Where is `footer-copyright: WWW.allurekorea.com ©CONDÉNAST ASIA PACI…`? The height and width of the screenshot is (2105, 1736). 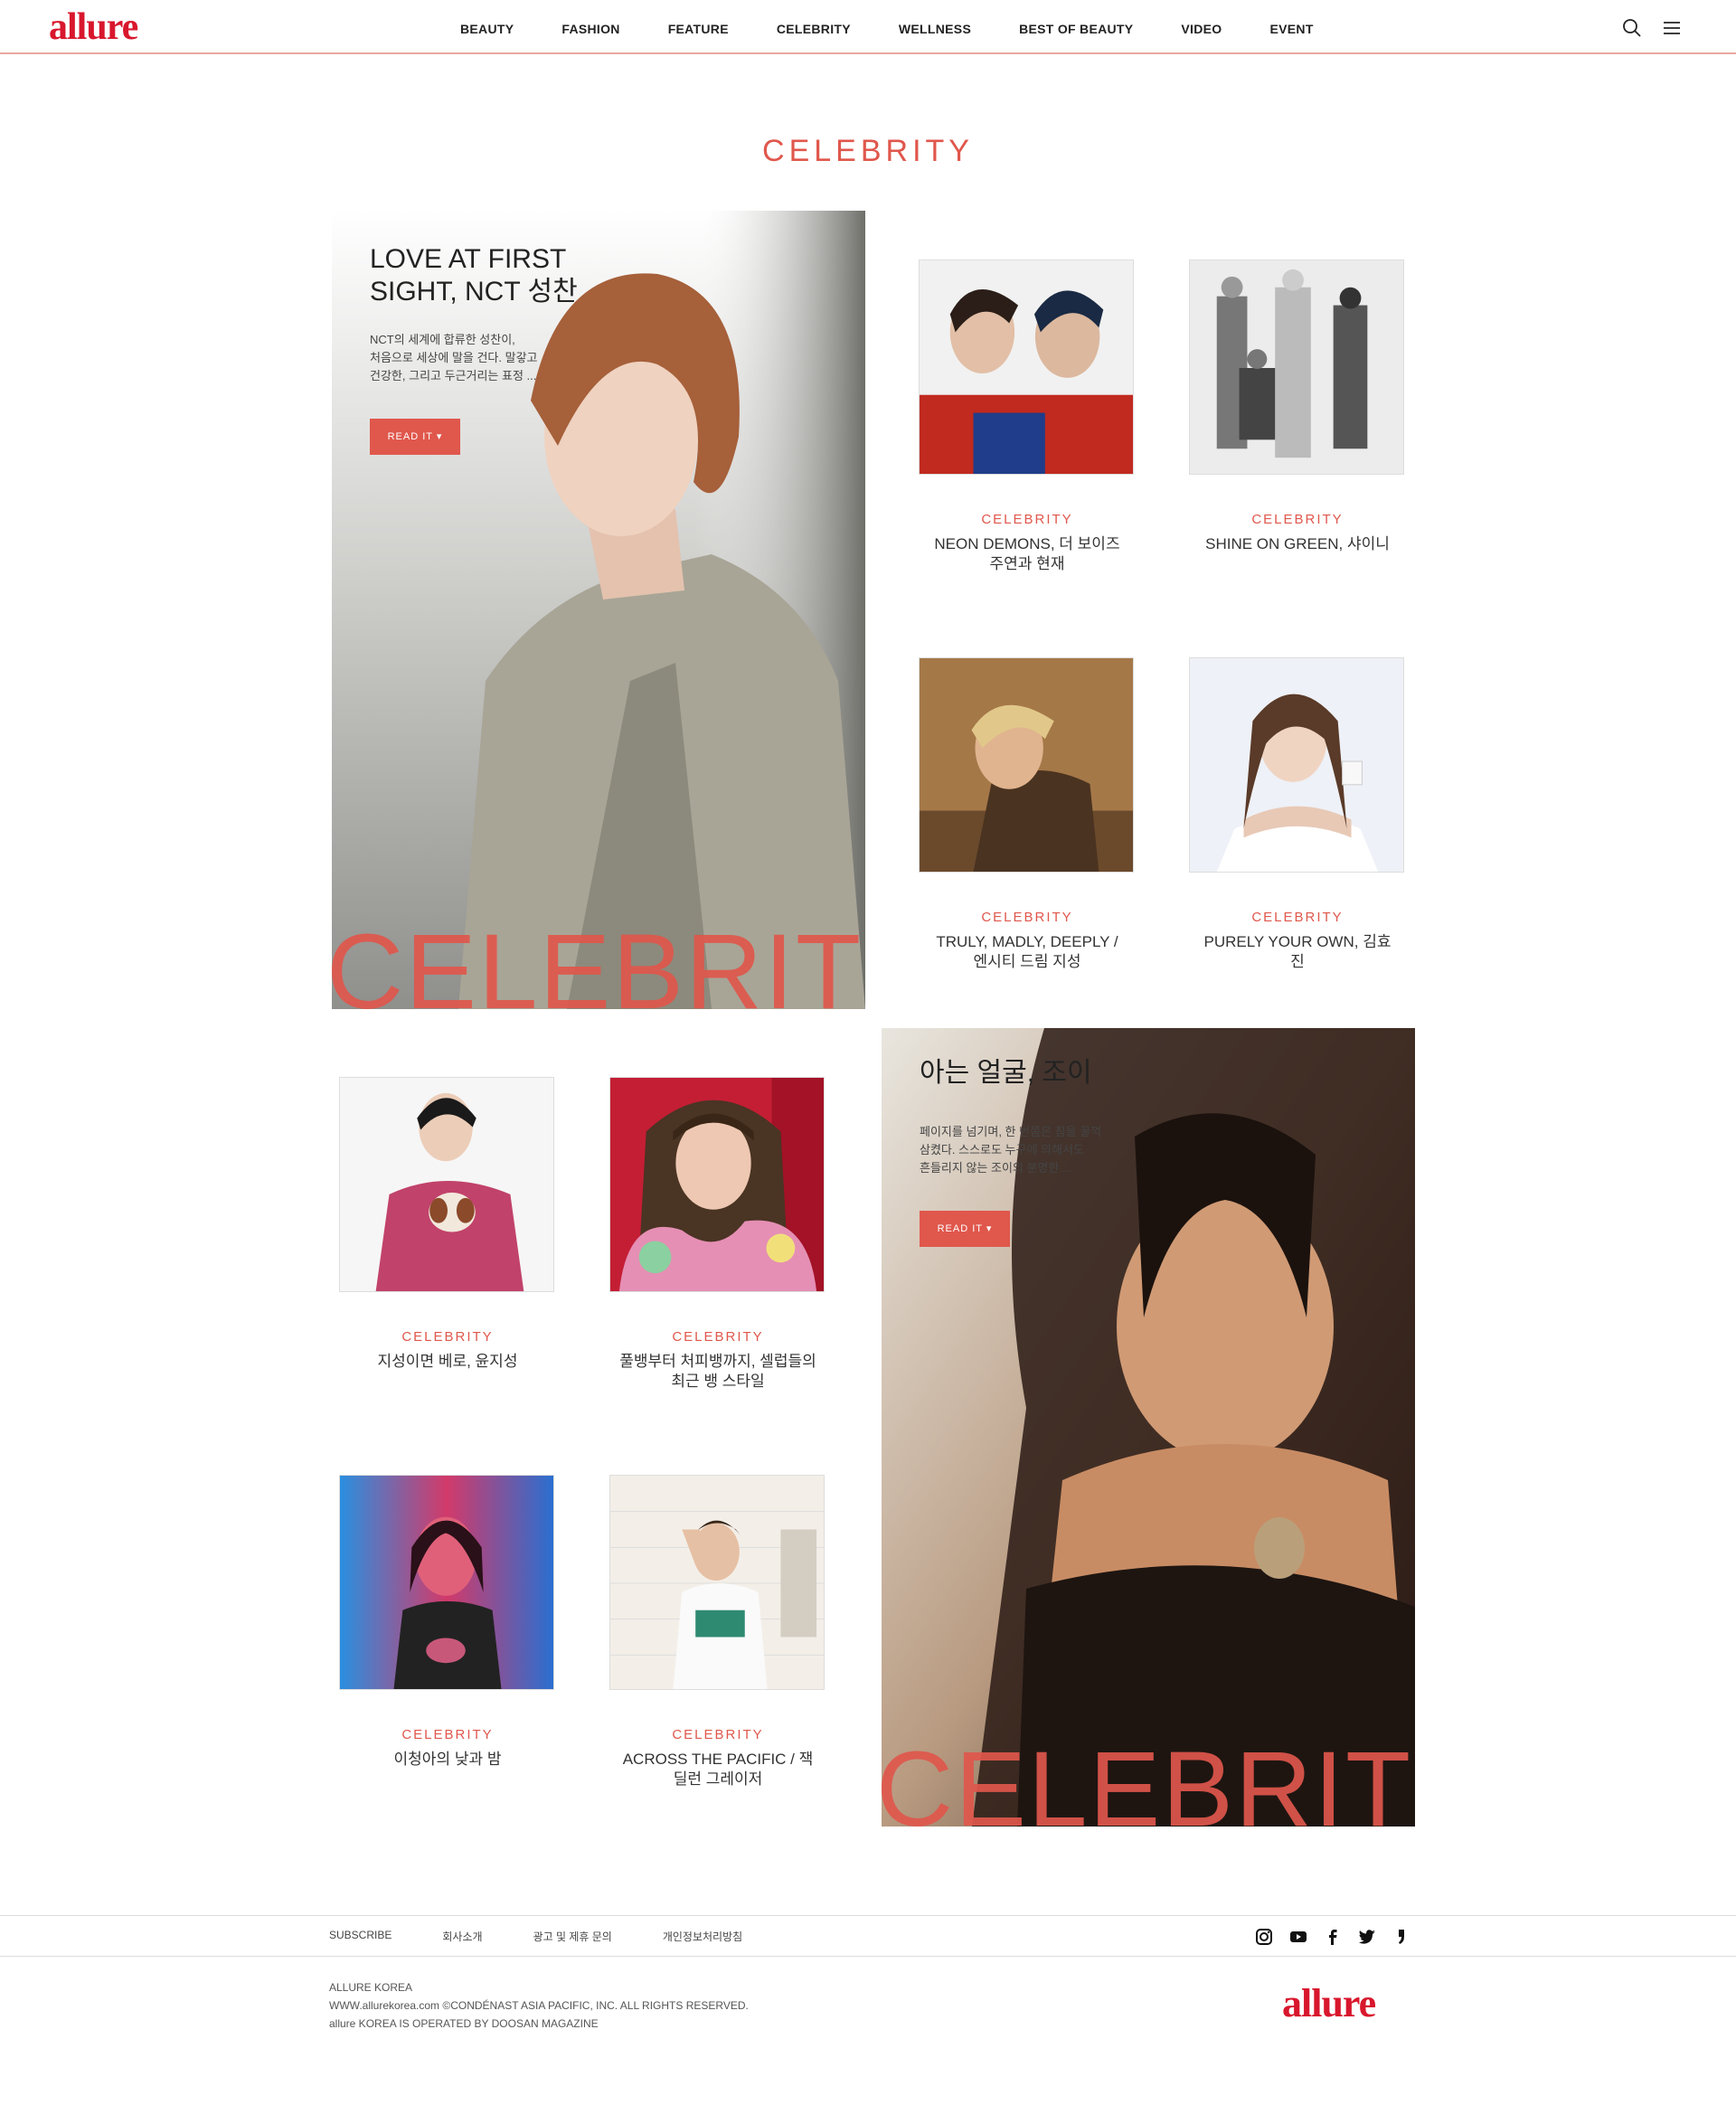 footer-copyright: WWW.allurekorea.com ©CONDÉNAST ASIA PACI… is located at coordinates (539, 2005).